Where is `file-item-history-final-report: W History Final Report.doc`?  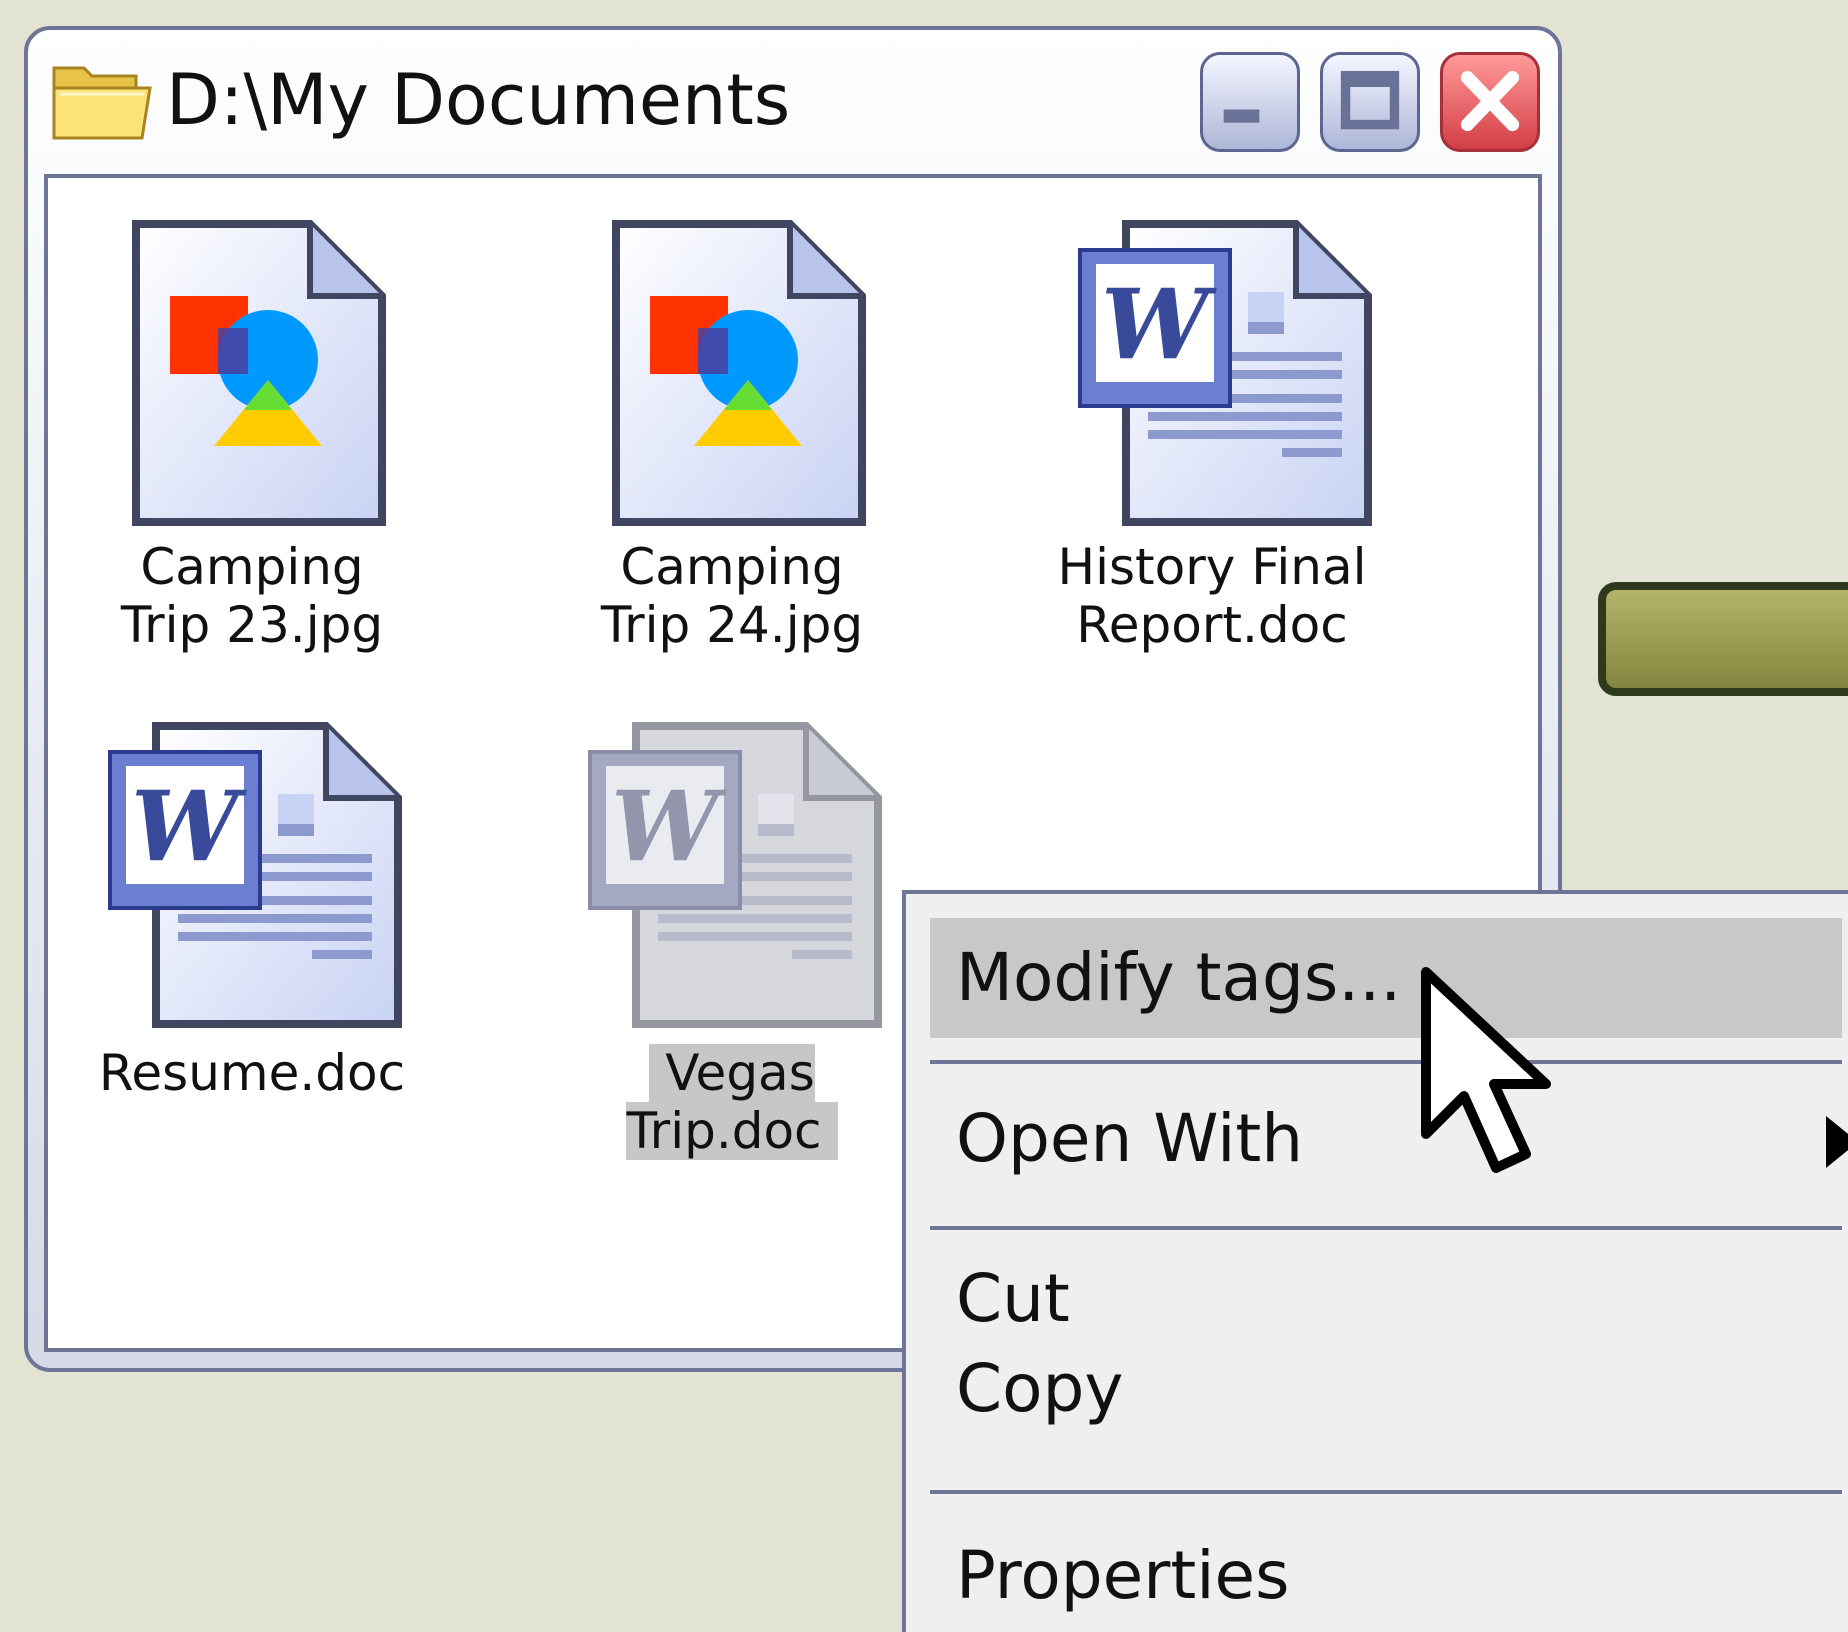 file-item-history-final-report: W History Final Report.doc is located at coordinates (1212, 450).